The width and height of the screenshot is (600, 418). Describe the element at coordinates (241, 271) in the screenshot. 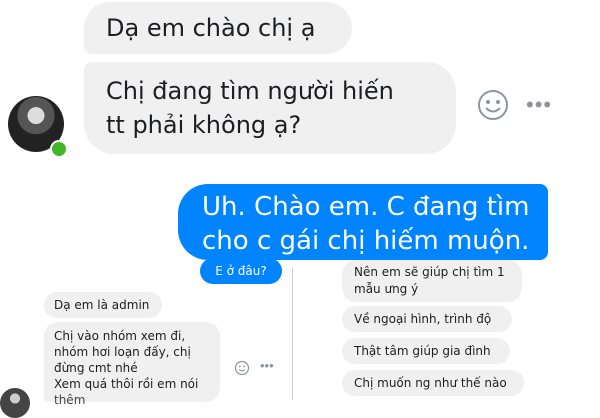

I see `outgoing-question-bubble: E ở đâu?` at that location.